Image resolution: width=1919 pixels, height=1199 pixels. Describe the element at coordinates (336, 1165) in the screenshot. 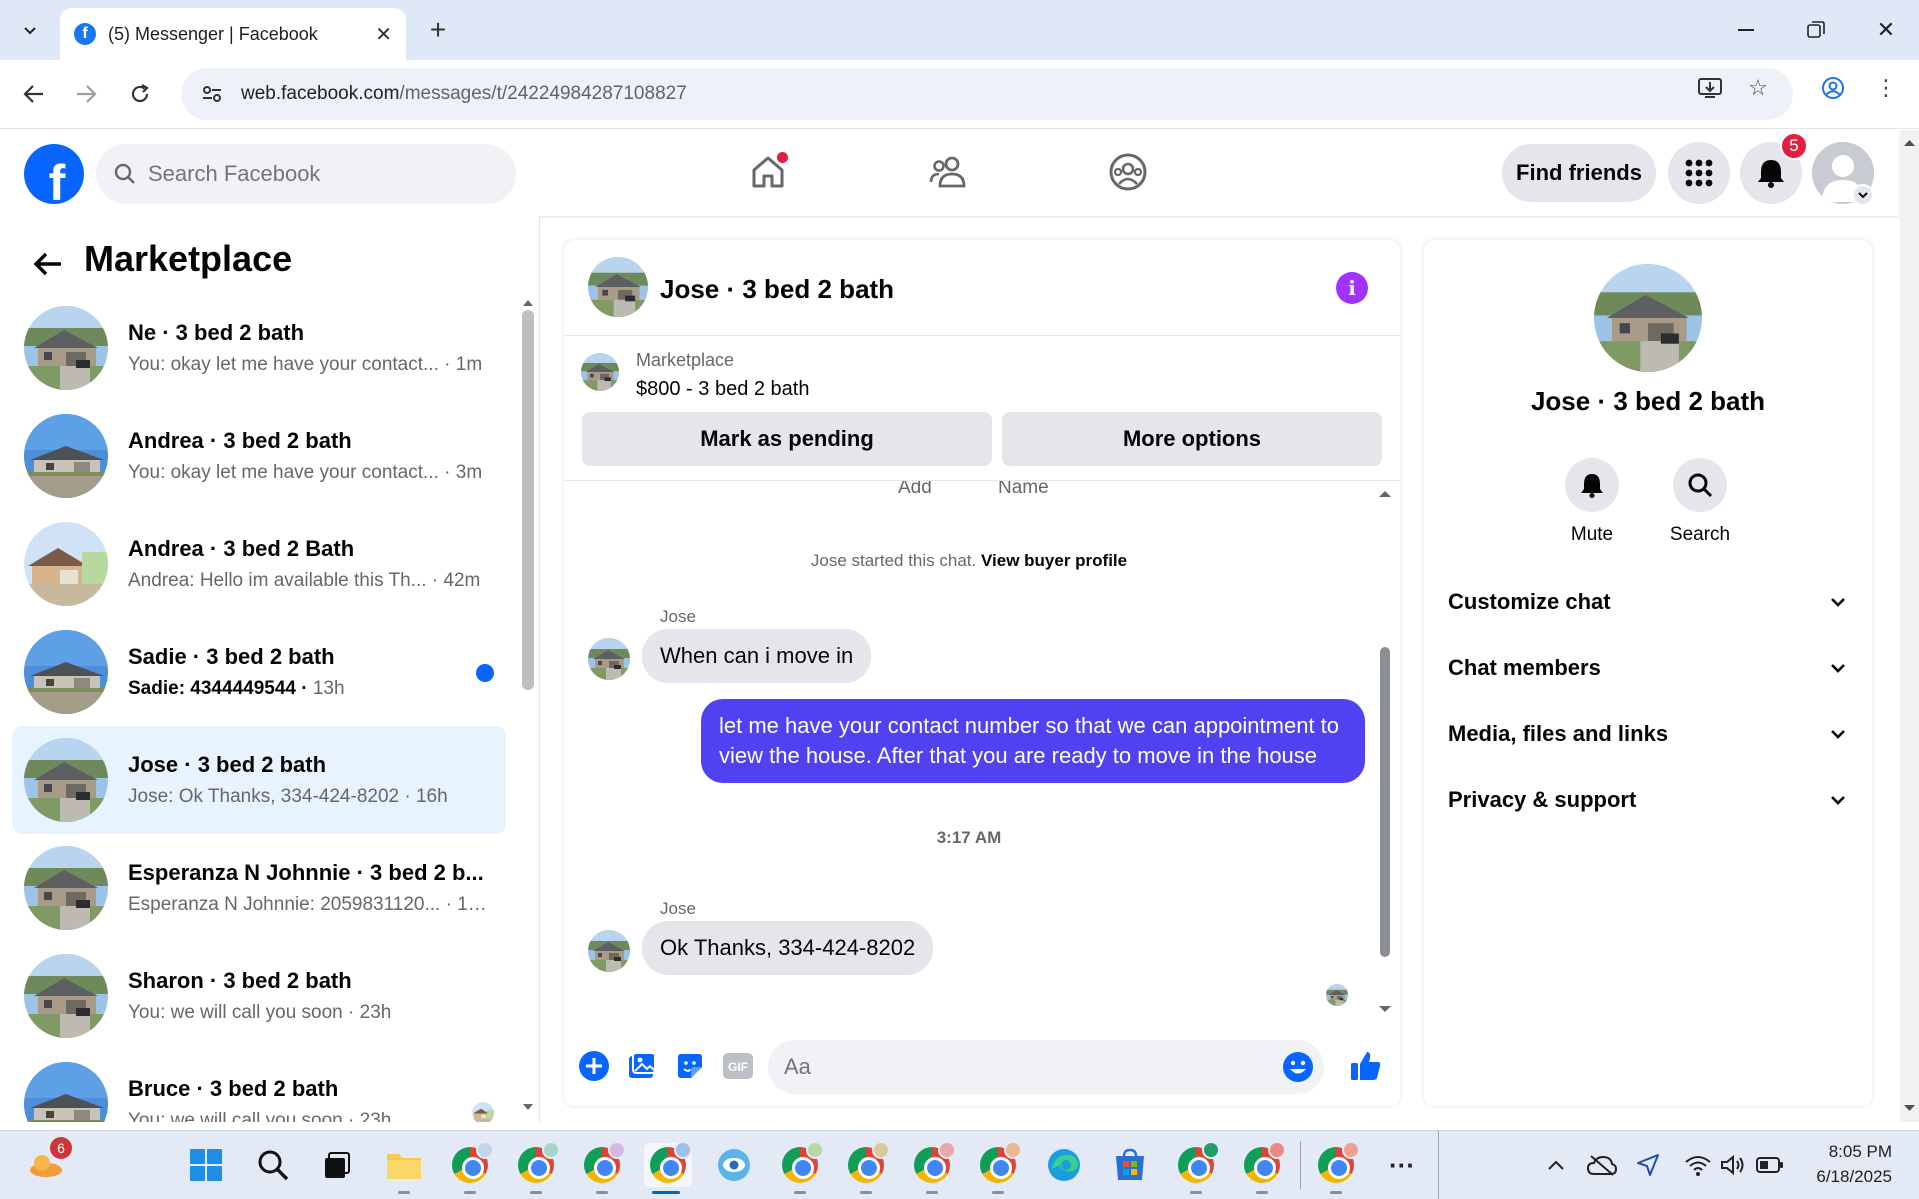

I see `task-view-icon` at that location.